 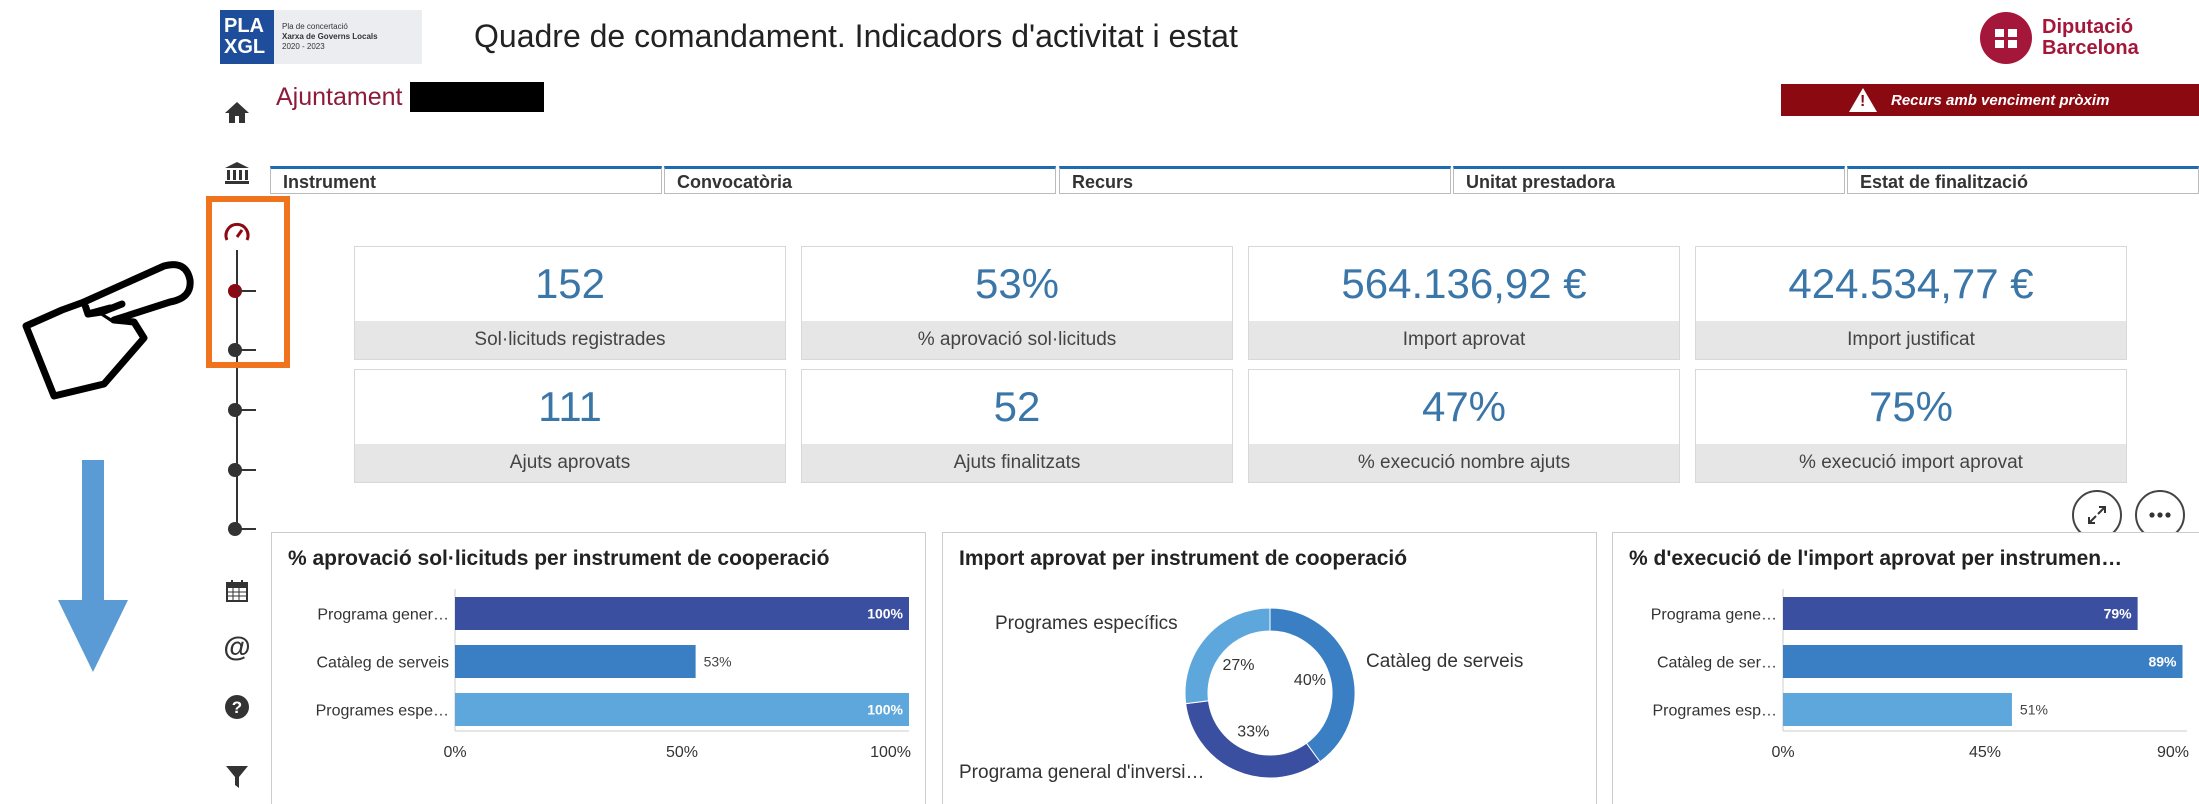 What do you see at coordinates (2006, 38) in the screenshot?
I see `diputacio-seal-icon` at bounding box center [2006, 38].